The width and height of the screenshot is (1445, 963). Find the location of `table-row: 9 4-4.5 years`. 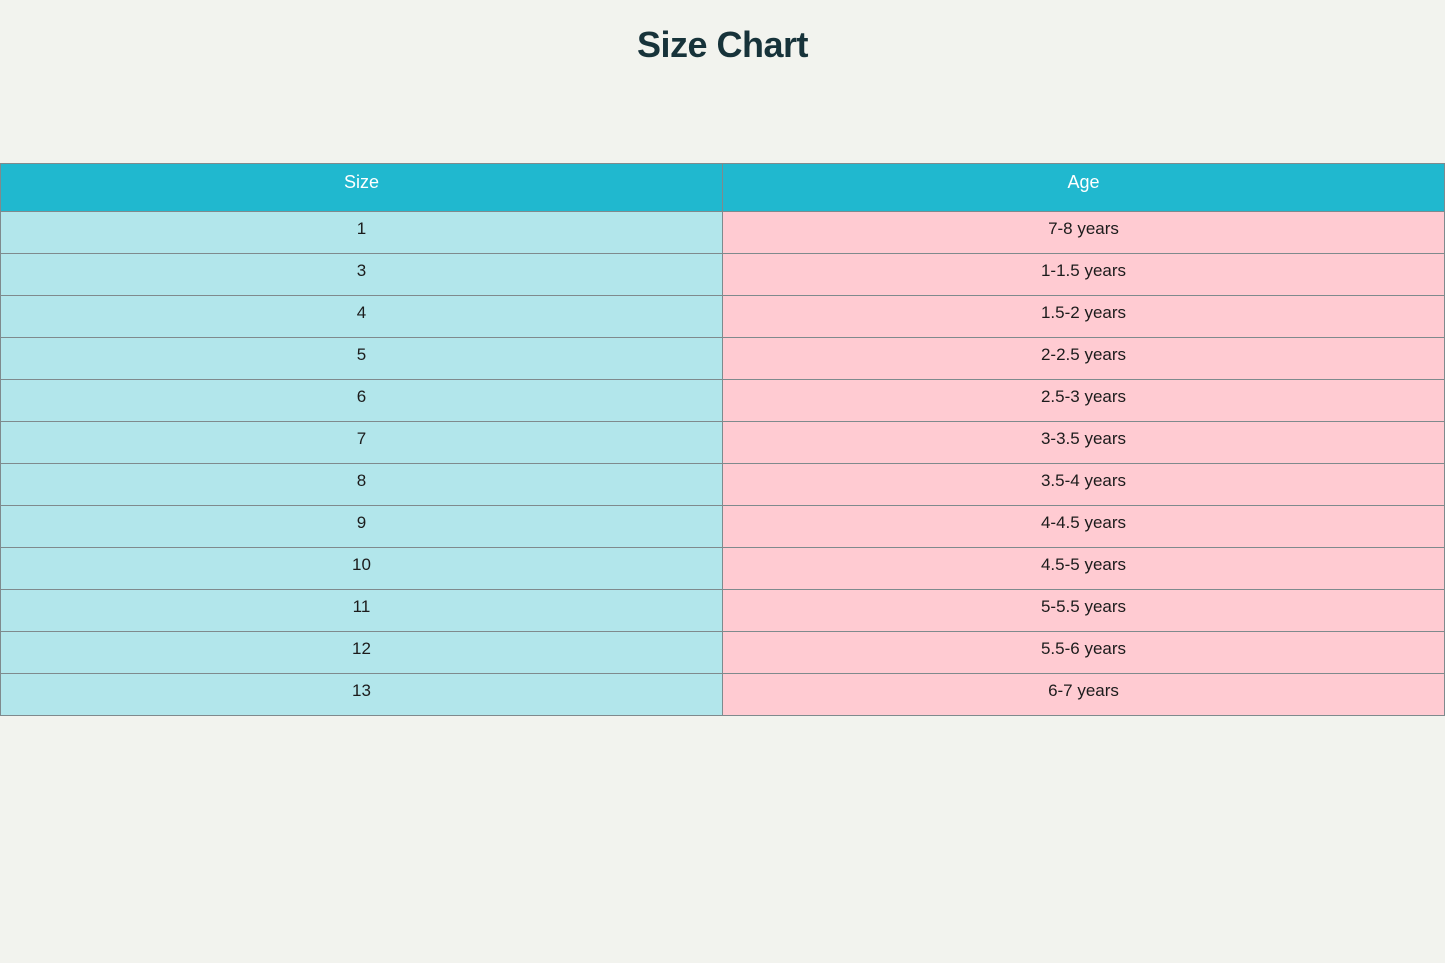

table-row: 9 4-4.5 years is located at coordinates (722, 526).